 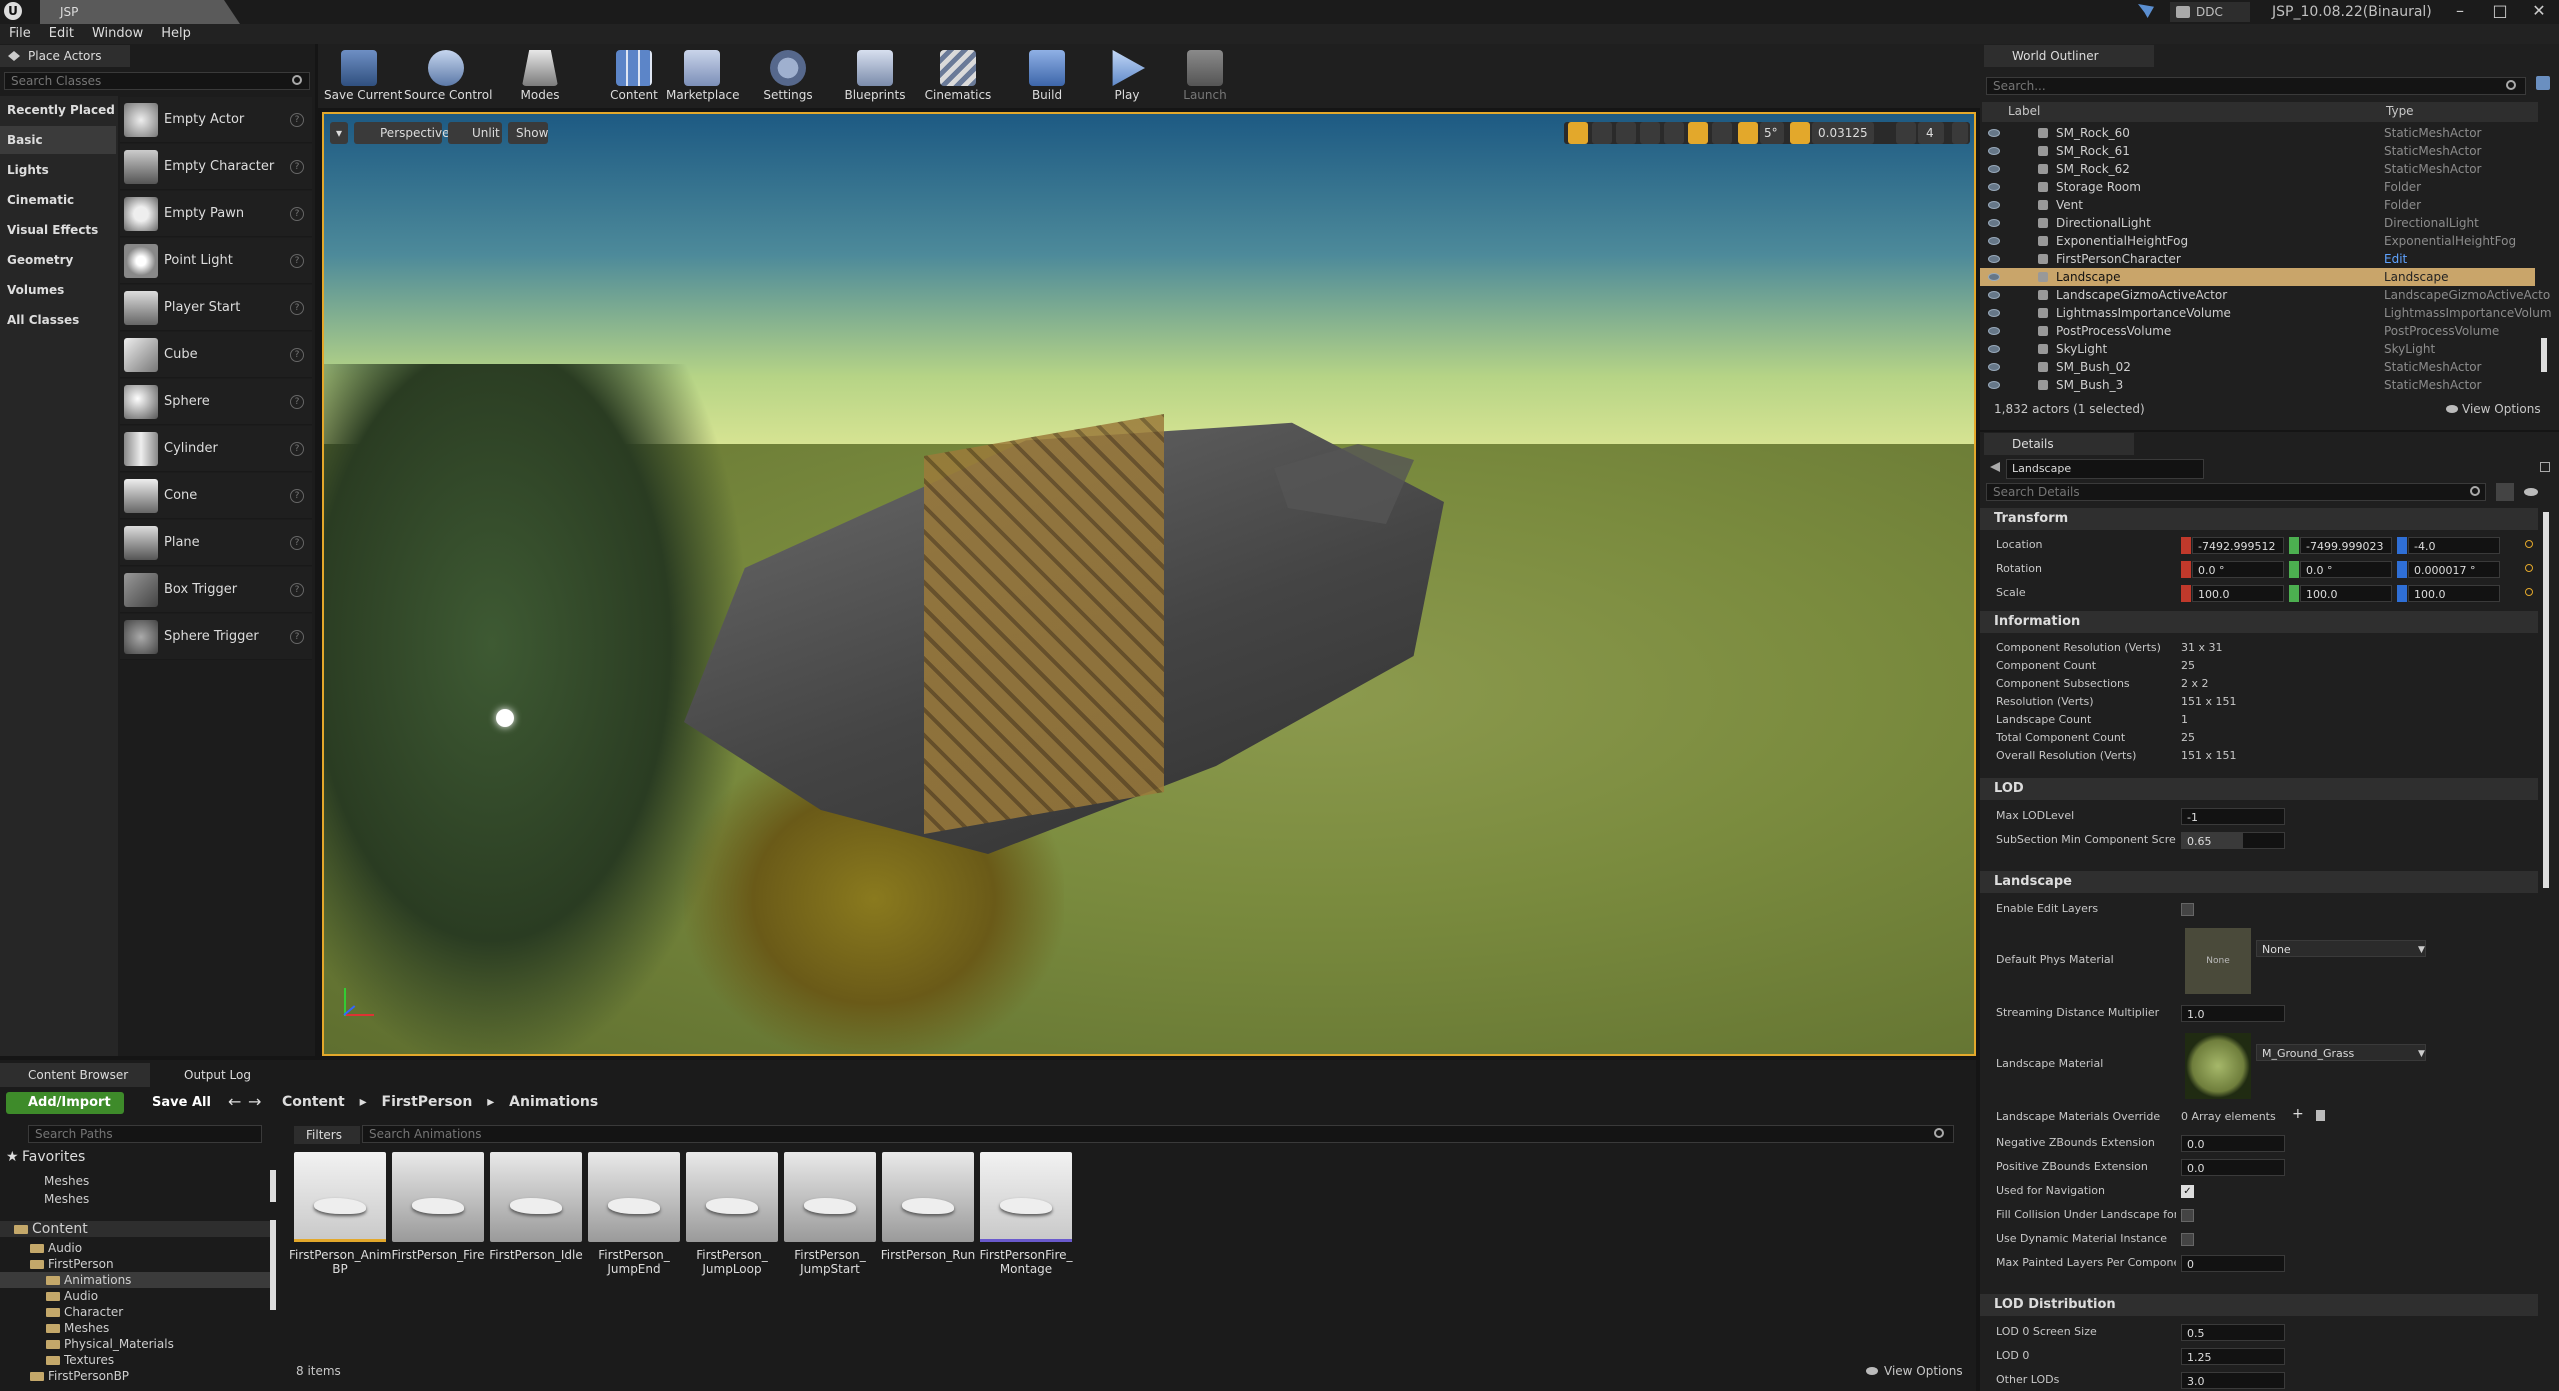 I want to click on breadcrumb-firstperson: FirstPerson, so click(x=427, y=1102).